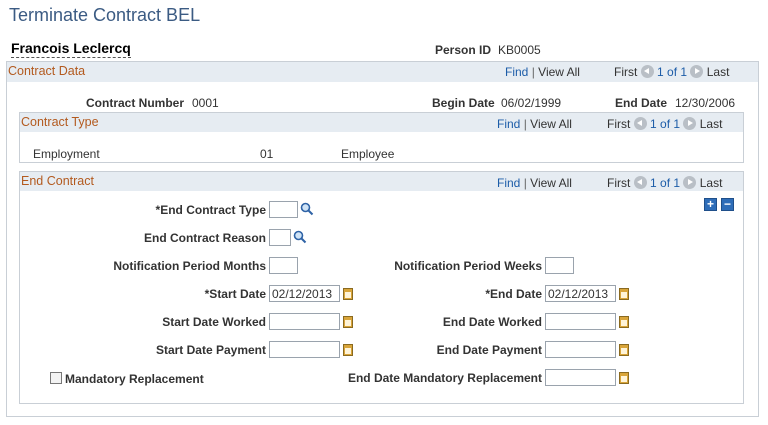 This screenshot has height=425, width=768. What do you see at coordinates (641, 103) in the screenshot?
I see `end-date-label: End Date` at bounding box center [641, 103].